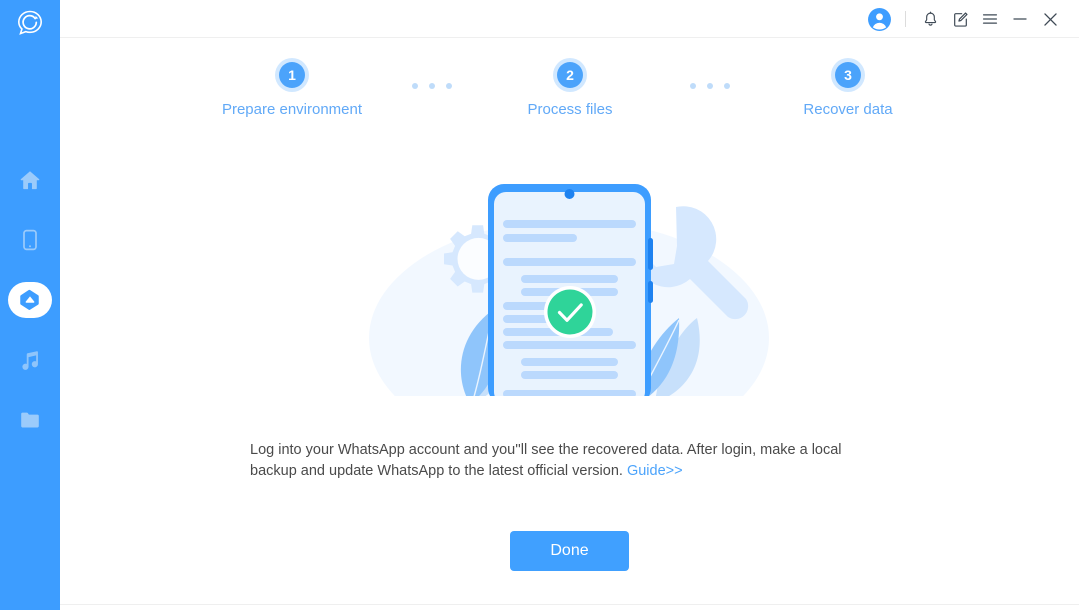 The height and width of the screenshot is (610, 1079). What do you see at coordinates (848, 75) in the screenshot?
I see `step-number-badge: 3` at bounding box center [848, 75].